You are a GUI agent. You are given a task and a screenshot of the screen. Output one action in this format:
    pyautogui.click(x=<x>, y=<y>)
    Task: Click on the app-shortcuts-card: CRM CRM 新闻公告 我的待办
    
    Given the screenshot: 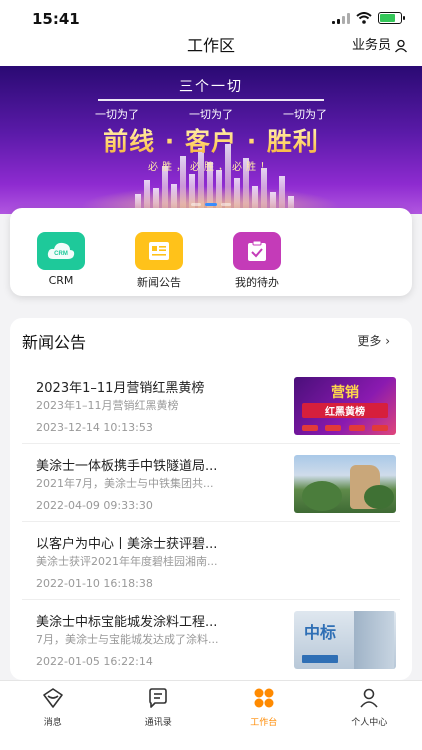 What is the action you would take?
    pyautogui.click(x=211, y=252)
    